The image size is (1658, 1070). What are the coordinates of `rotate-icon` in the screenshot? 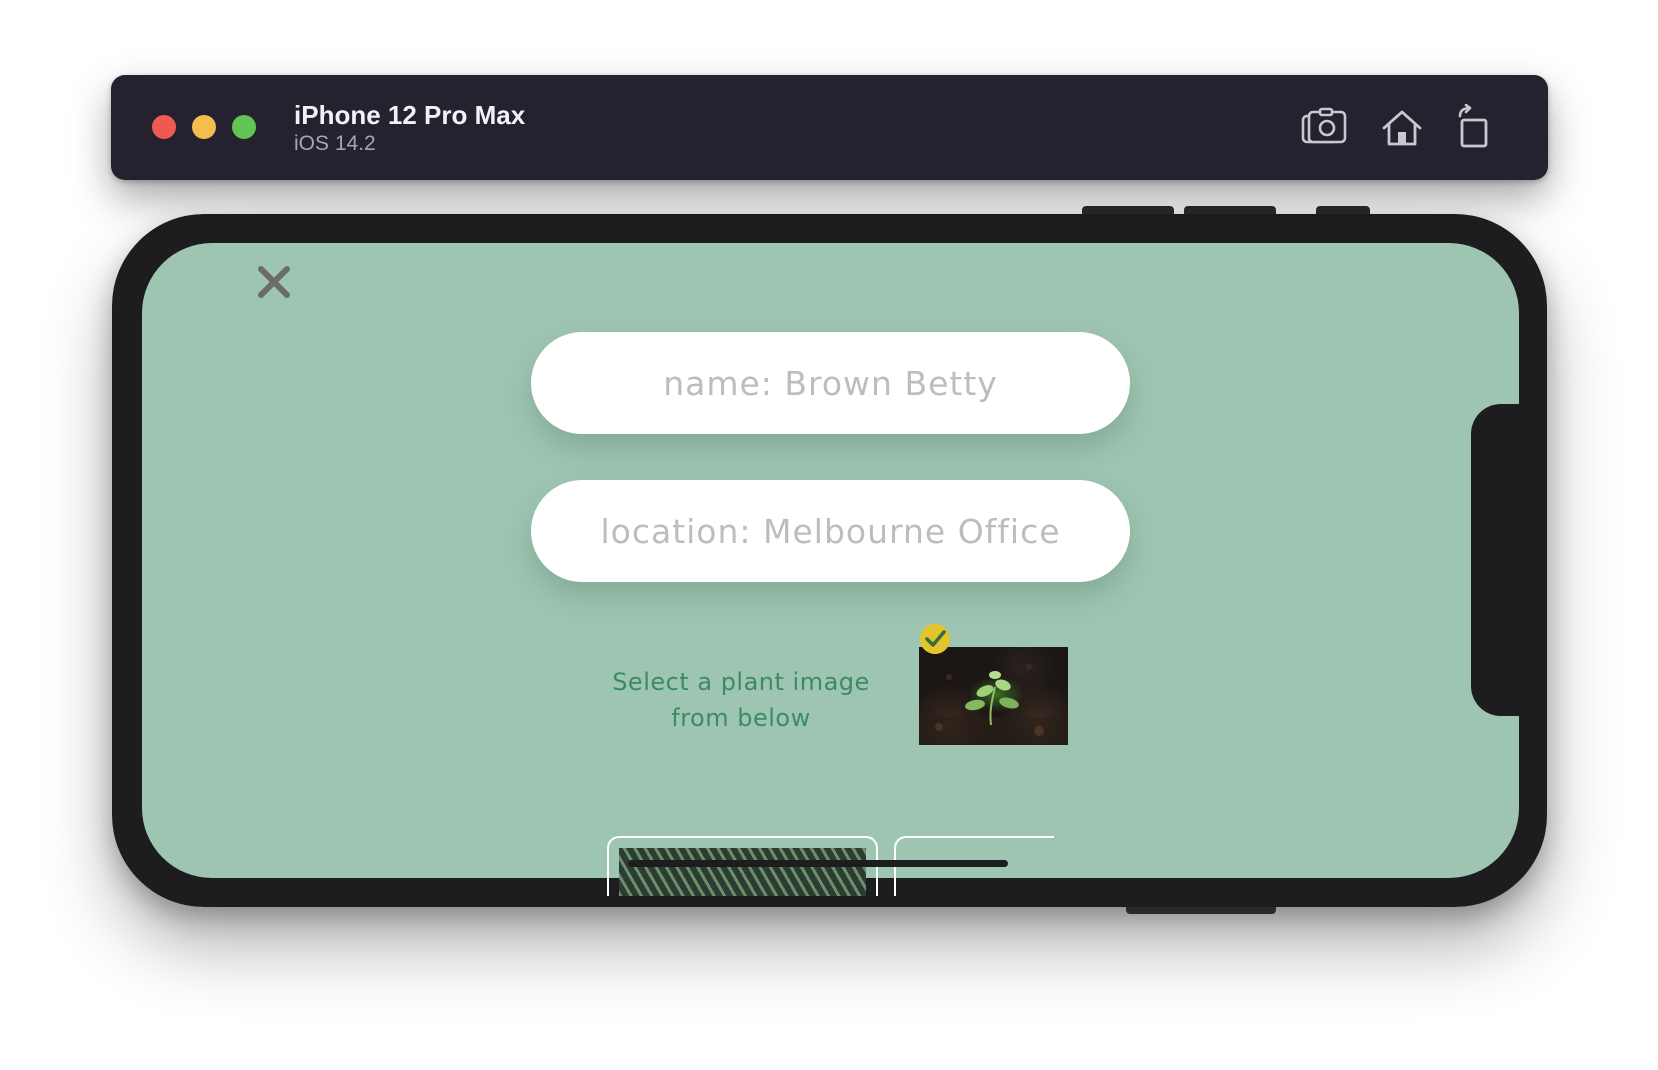 It's located at (1476, 128).